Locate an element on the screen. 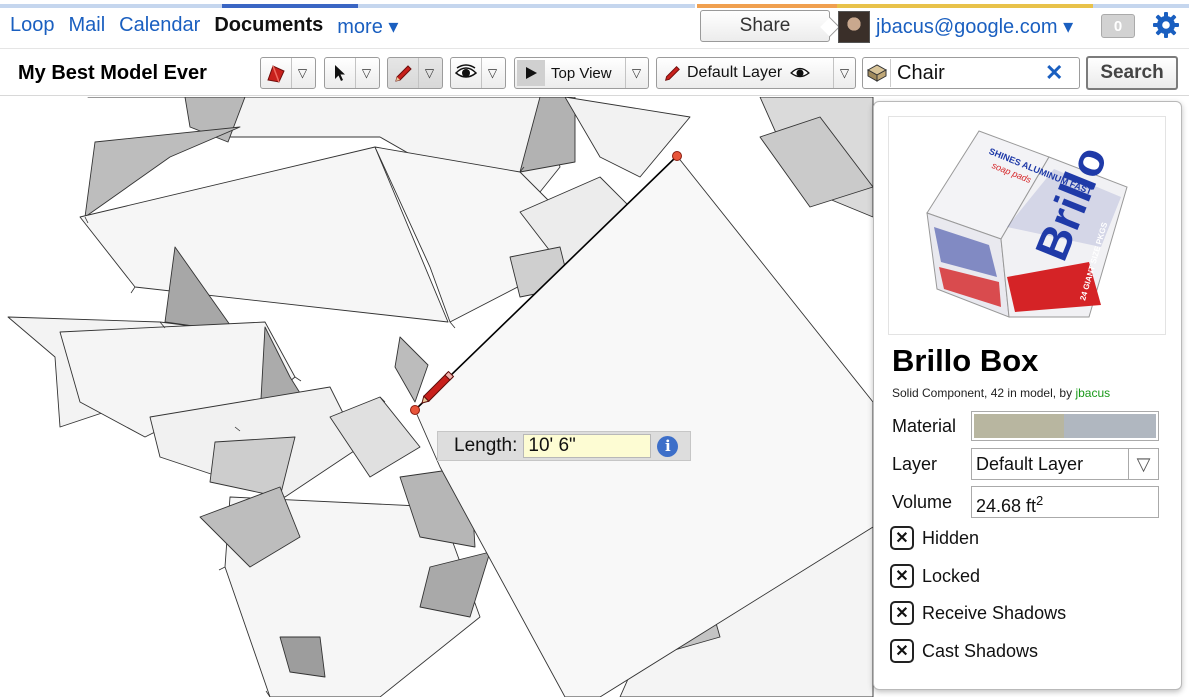 This screenshot has height=697, width=1189. nav-link-more: more ▾ is located at coordinates (367, 26).